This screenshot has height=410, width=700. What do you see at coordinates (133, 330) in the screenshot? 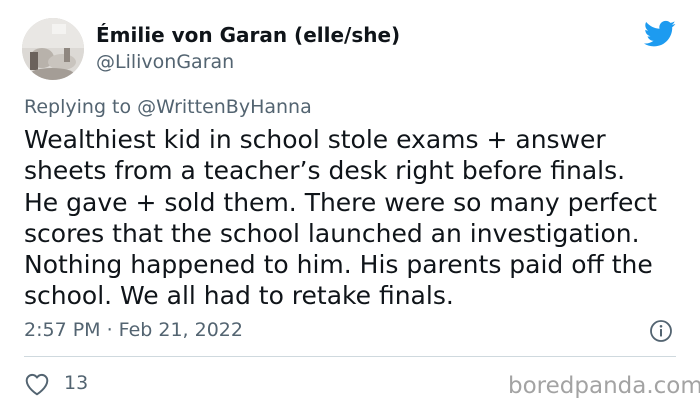
I see `tweet-timestamp: 2:57 PM · Feb 21, 2022` at bounding box center [133, 330].